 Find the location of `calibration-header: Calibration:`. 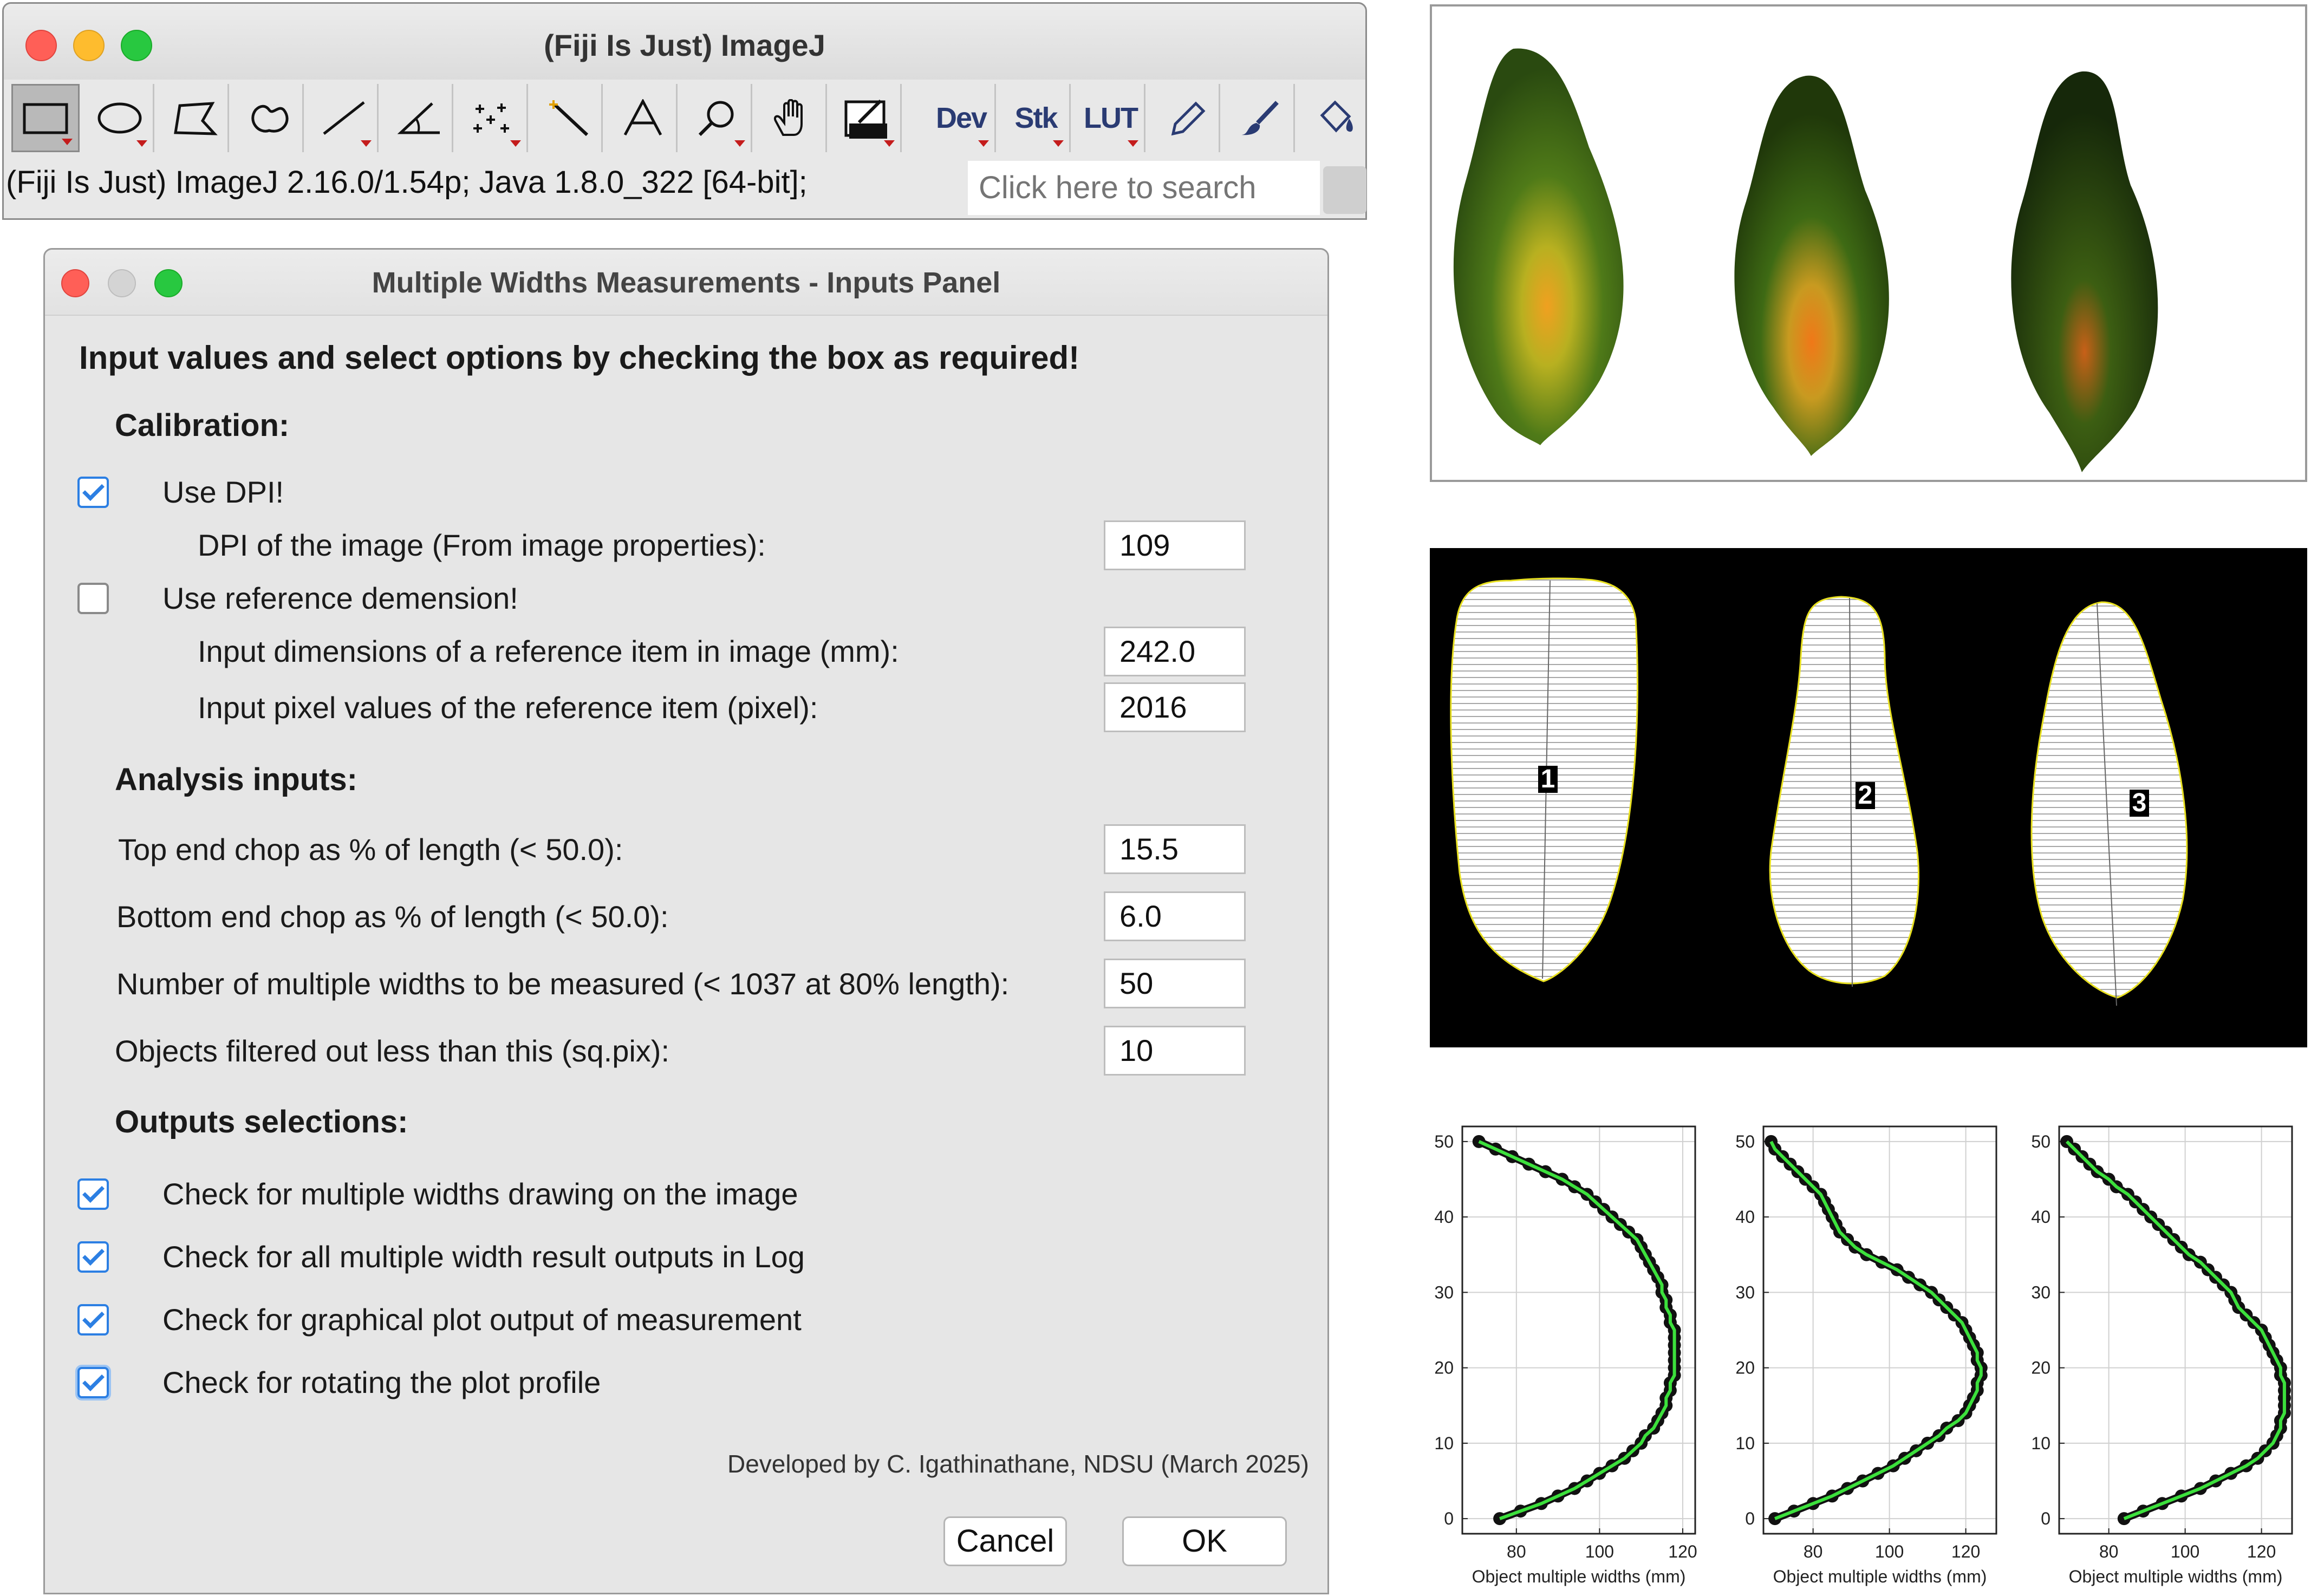

calibration-header: Calibration: is located at coordinates (203, 426).